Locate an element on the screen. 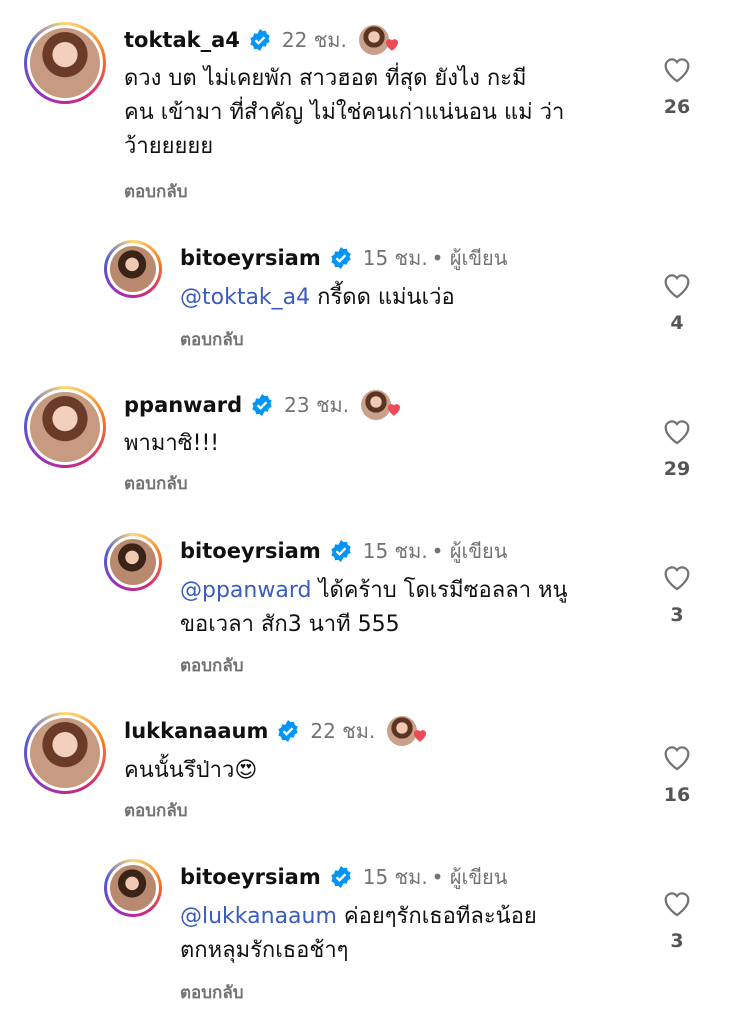 This screenshot has height=1024, width=729. comment-text-line: พามาซิ!!! is located at coordinates (172, 443).